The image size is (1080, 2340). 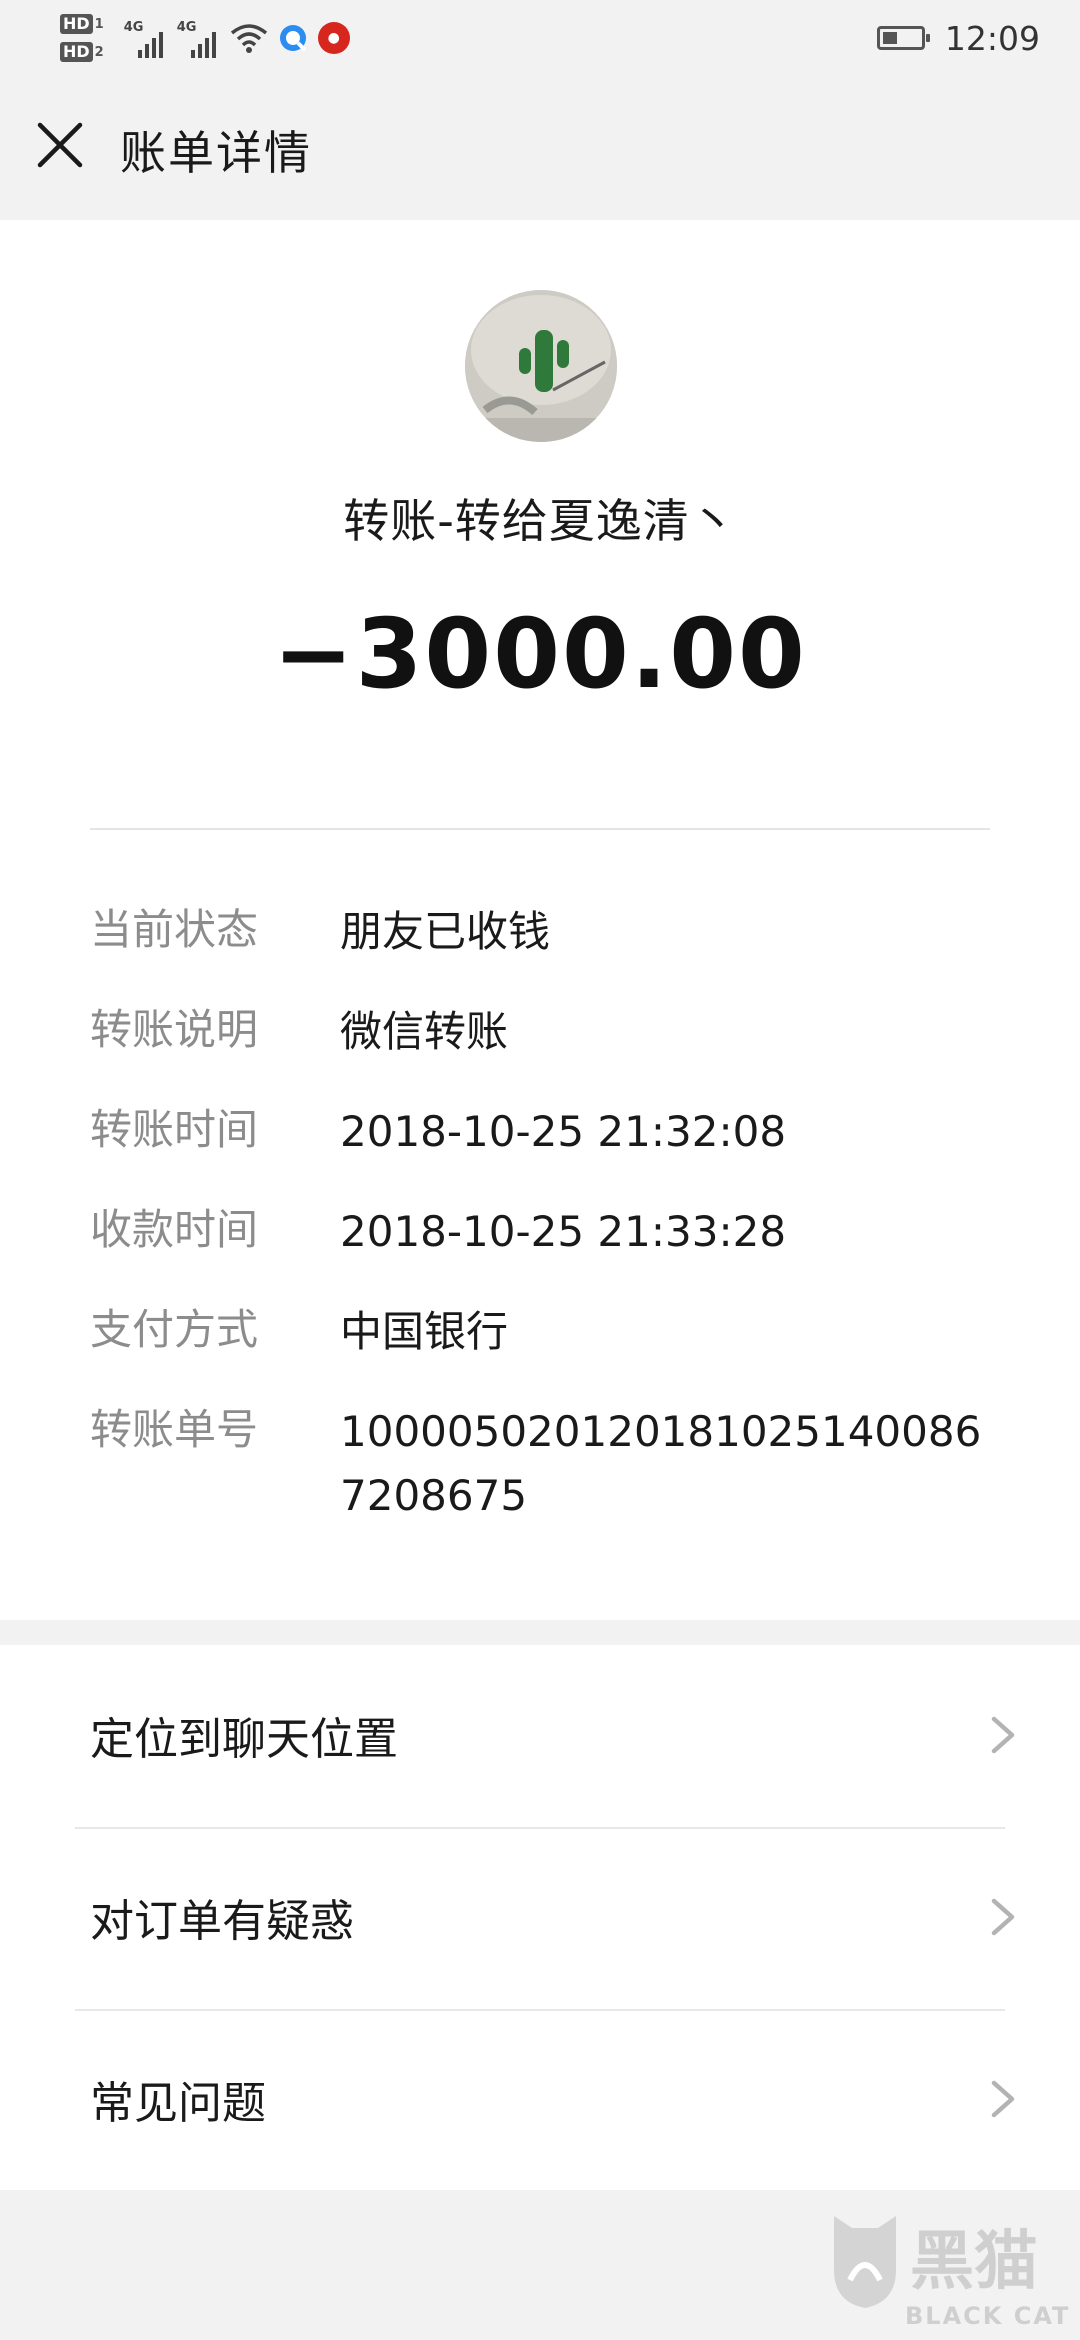 What do you see at coordinates (545, 1032) in the screenshot?
I see `info-row-note: 转账说明 微信转账` at bounding box center [545, 1032].